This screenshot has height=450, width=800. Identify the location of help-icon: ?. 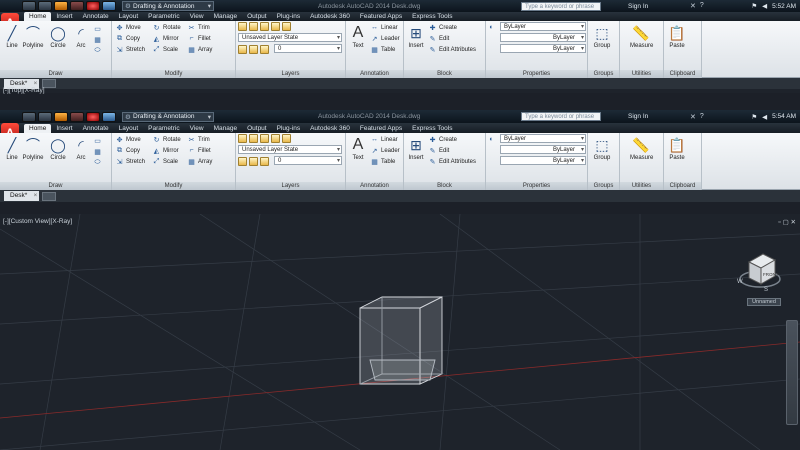
(702, 6).